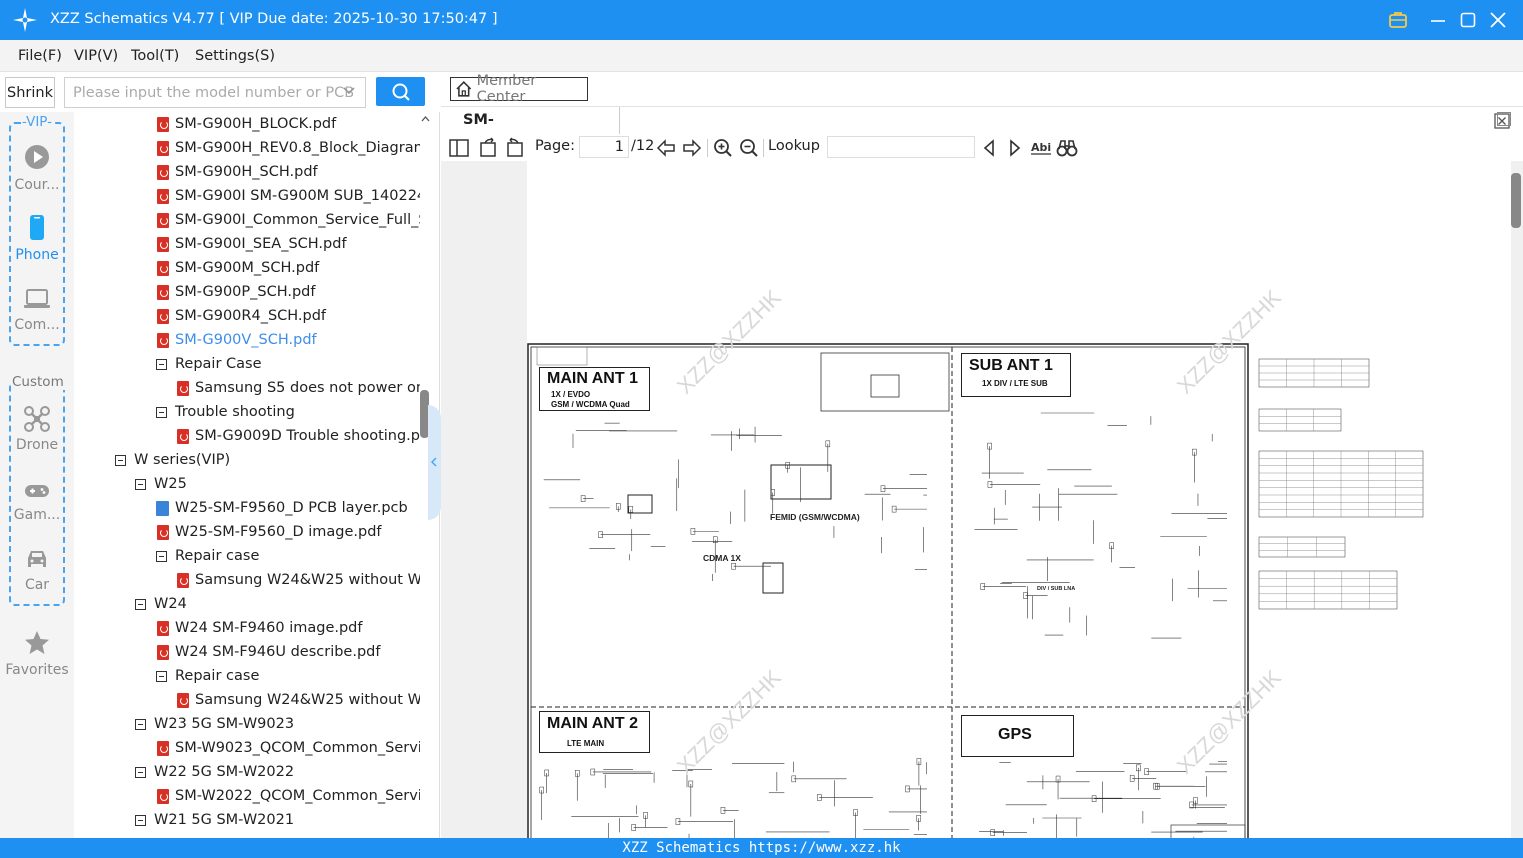  What do you see at coordinates (247, 196) in the screenshot?
I see `tree-item: SM-G900I SM-G900M SUB_140224` at bounding box center [247, 196].